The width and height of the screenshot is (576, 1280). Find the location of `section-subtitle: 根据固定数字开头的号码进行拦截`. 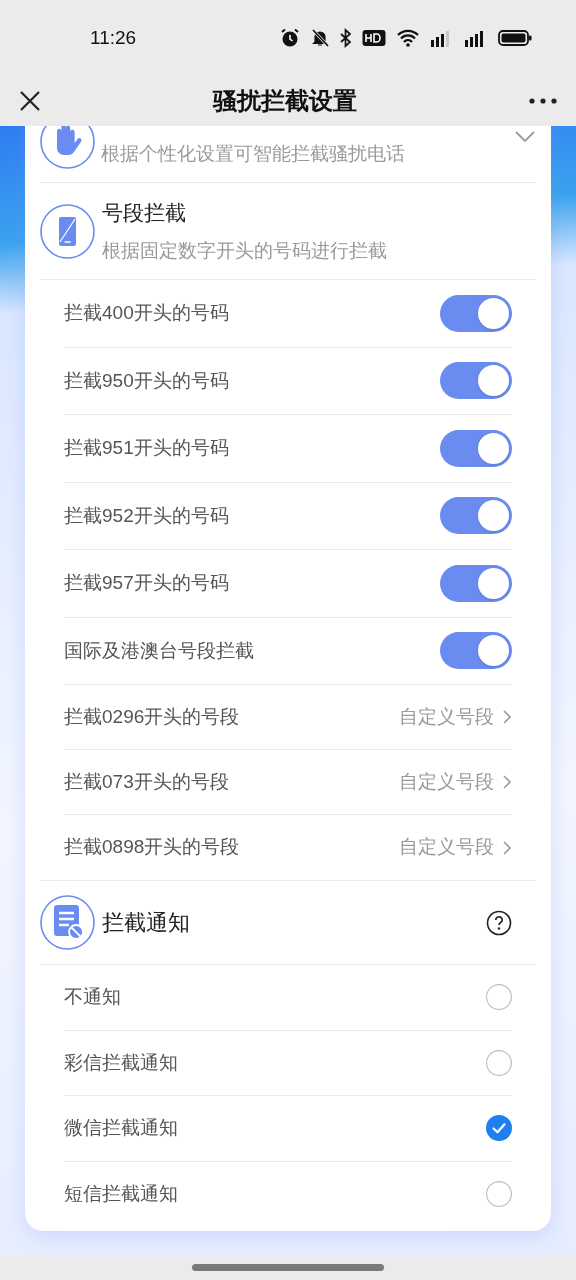

section-subtitle: 根据固定数字开头的号码进行拦截 is located at coordinates (244, 250).